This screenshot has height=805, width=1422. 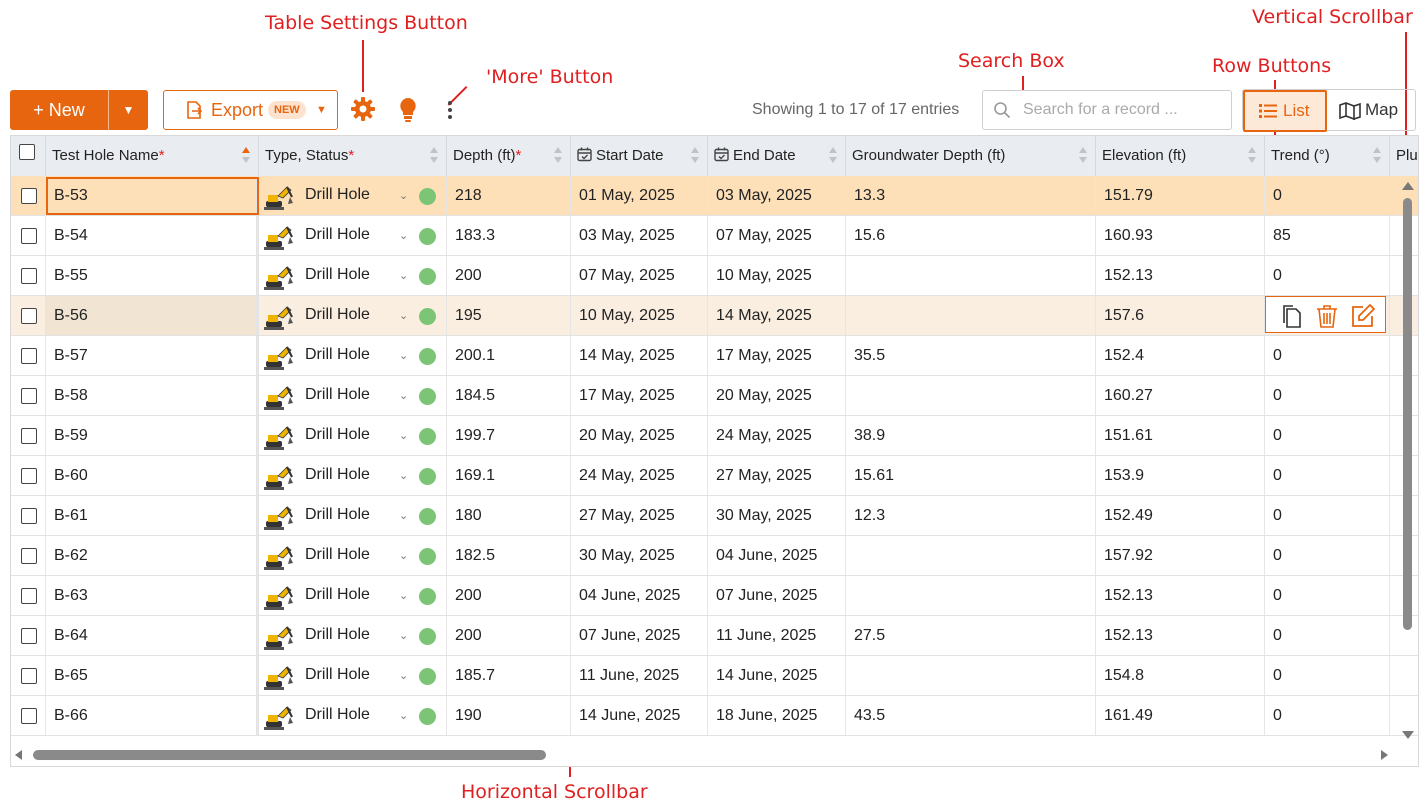 I want to click on cell-depth: 200.1, so click(x=509, y=355).